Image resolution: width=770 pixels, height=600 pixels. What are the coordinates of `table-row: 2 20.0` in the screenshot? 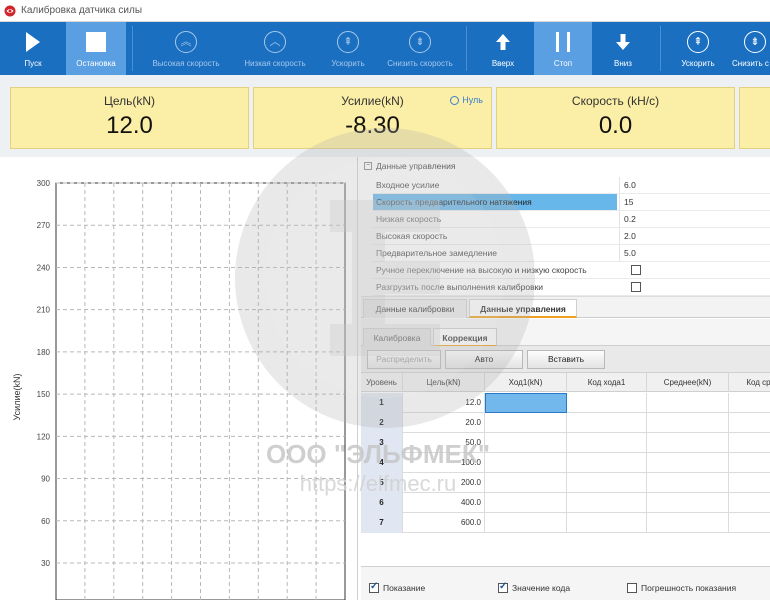 It's located at (565, 423).